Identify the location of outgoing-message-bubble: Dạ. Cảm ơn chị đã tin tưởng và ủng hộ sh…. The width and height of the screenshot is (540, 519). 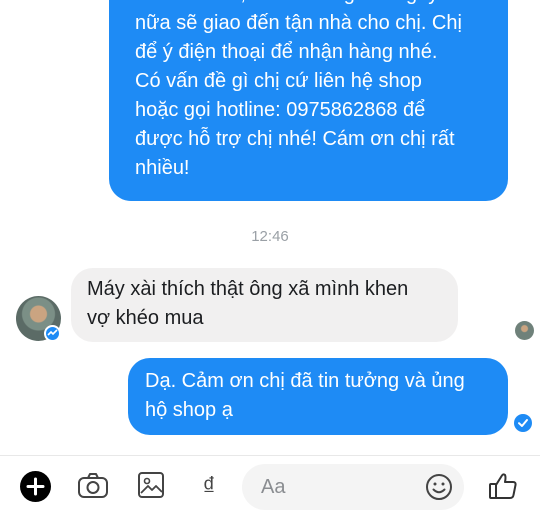
(318, 396).